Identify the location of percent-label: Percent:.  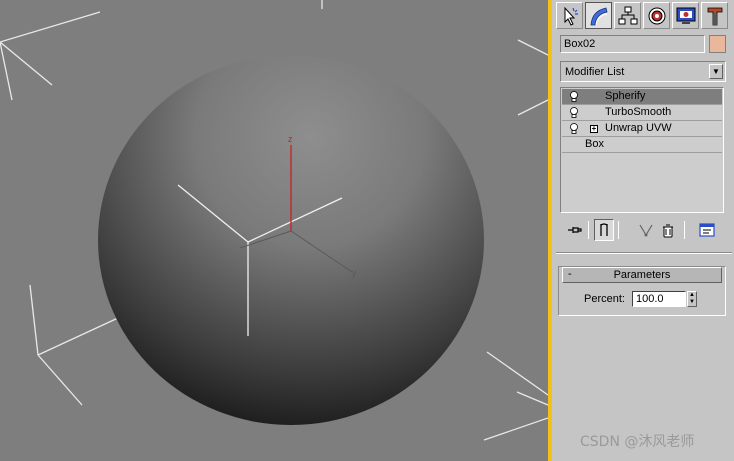
(604, 299).